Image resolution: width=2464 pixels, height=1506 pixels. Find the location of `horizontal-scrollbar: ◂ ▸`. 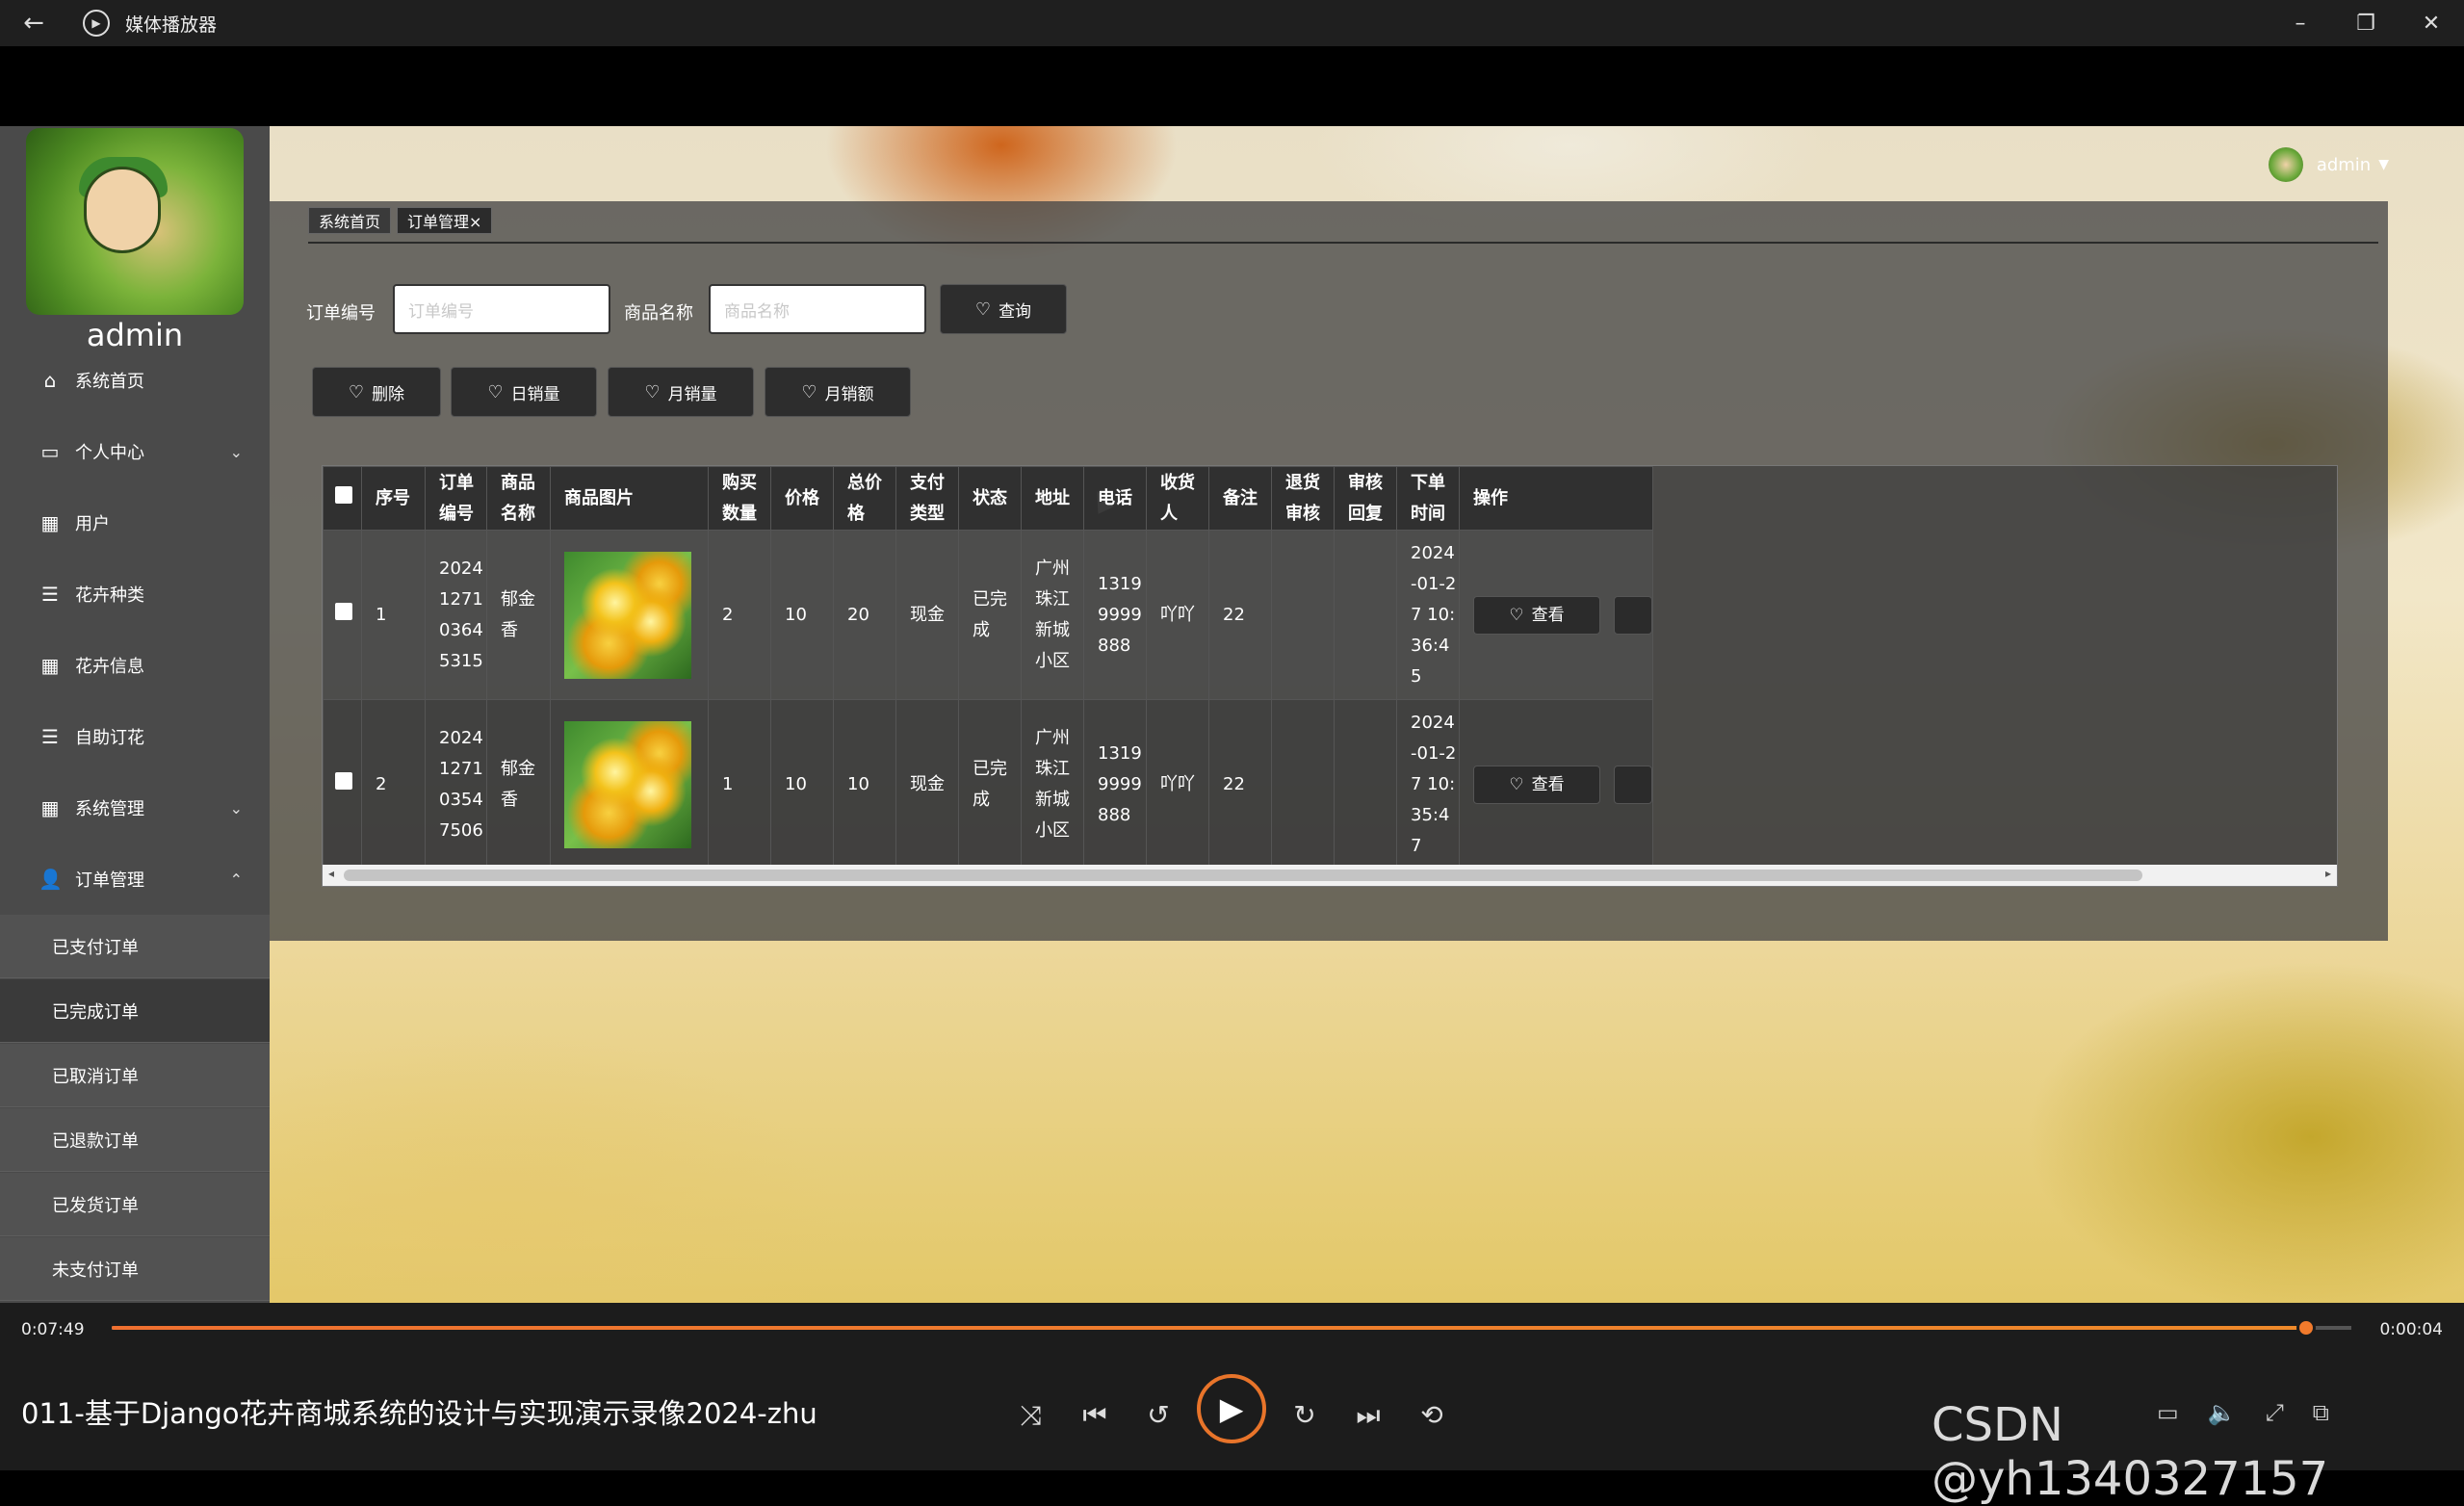

horizontal-scrollbar: ◂ ▸ is located at coordinates (1330, 875).